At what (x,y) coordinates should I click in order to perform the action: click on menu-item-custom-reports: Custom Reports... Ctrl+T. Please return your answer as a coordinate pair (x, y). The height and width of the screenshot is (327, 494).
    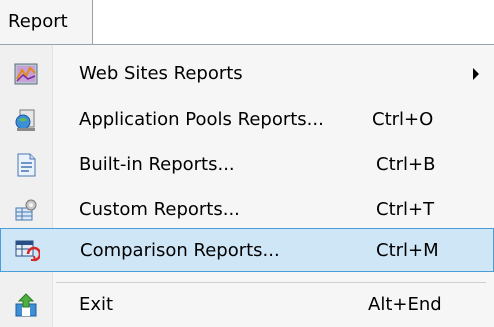
    Looking at the image, I should click on (247, 210).